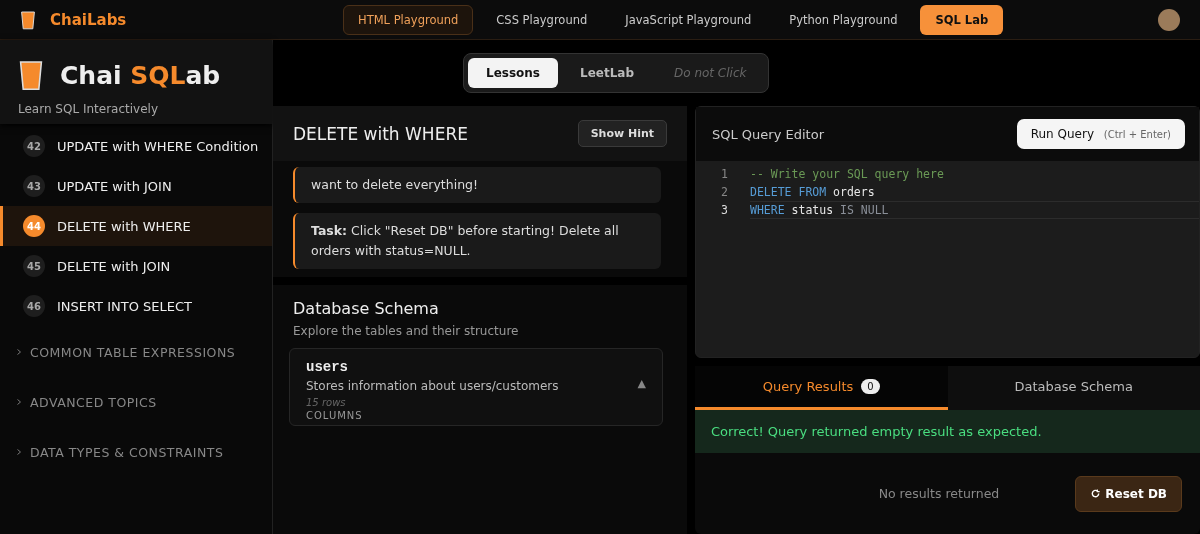 The height and width of the screenshot is (534, 1200). What do you see at coordinates (335, 415) in the screenshot?
I see `columns-heading: COLUMNS` at bounding box center [335, 415].